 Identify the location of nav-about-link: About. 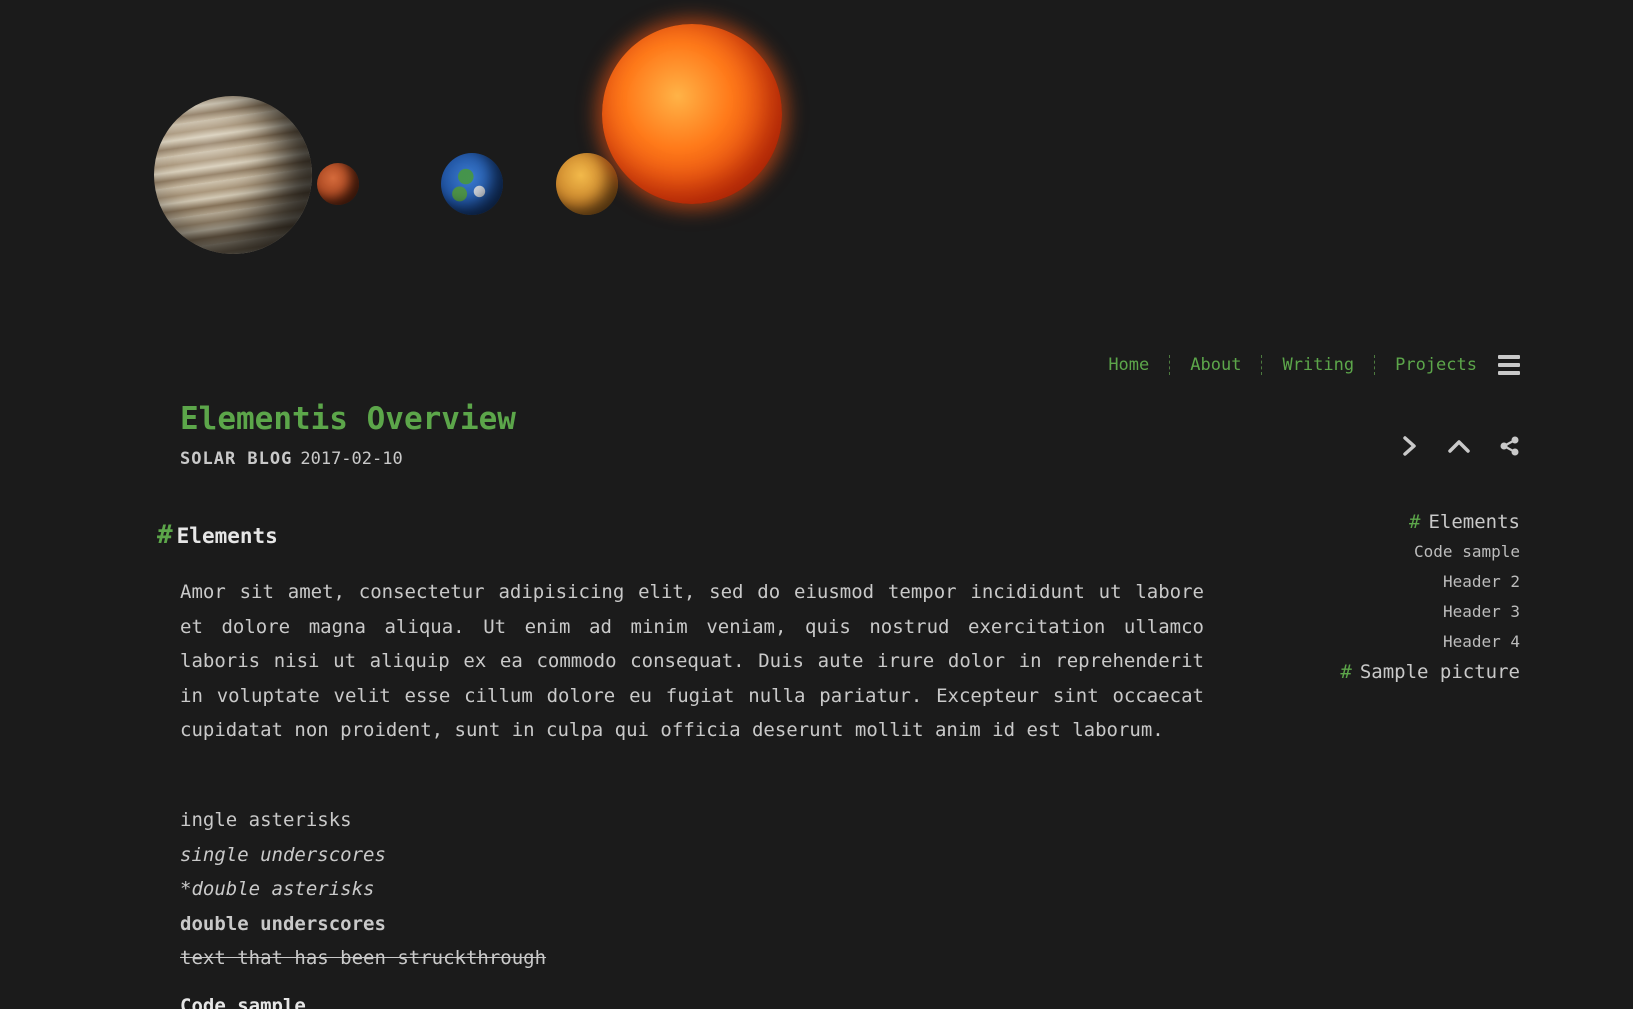
(1215, 365).